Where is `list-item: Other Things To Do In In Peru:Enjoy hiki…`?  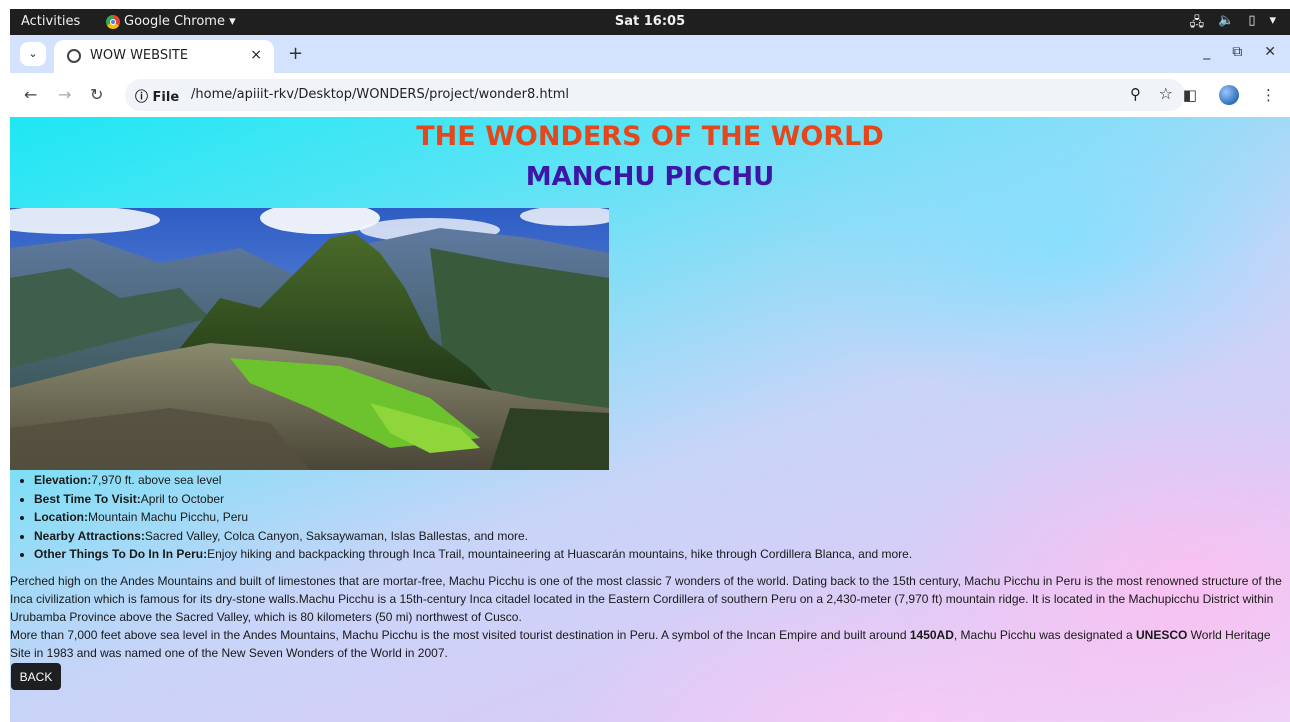
list-item: Other Things To Do In In Peru:Enjoy hiki… is located at coordinates (473, 554).